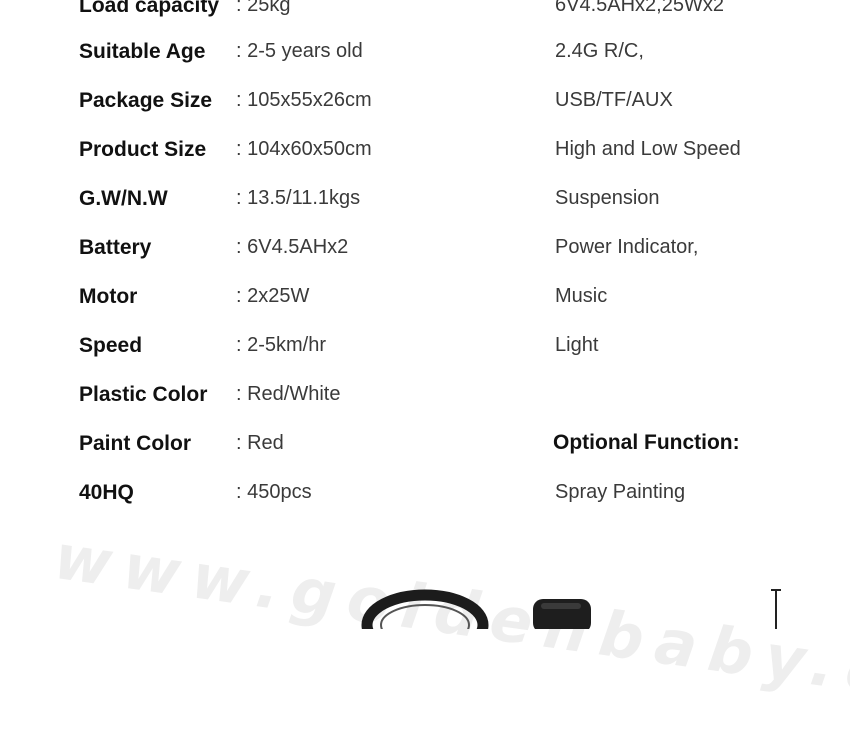 This screenshot has width=850, height=748. I want to click on product-image, so click(476, 609).